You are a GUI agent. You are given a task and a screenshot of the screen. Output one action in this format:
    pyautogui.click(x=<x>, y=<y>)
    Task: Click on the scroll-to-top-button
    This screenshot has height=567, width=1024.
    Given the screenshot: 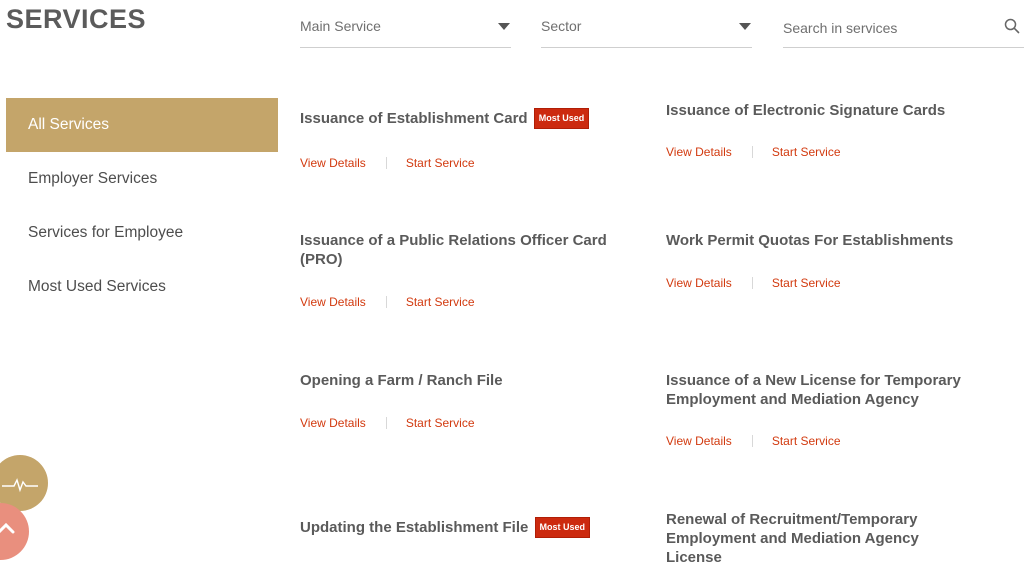 What is the action you would take?
    pyautogui.click(x=14, y=531)
    